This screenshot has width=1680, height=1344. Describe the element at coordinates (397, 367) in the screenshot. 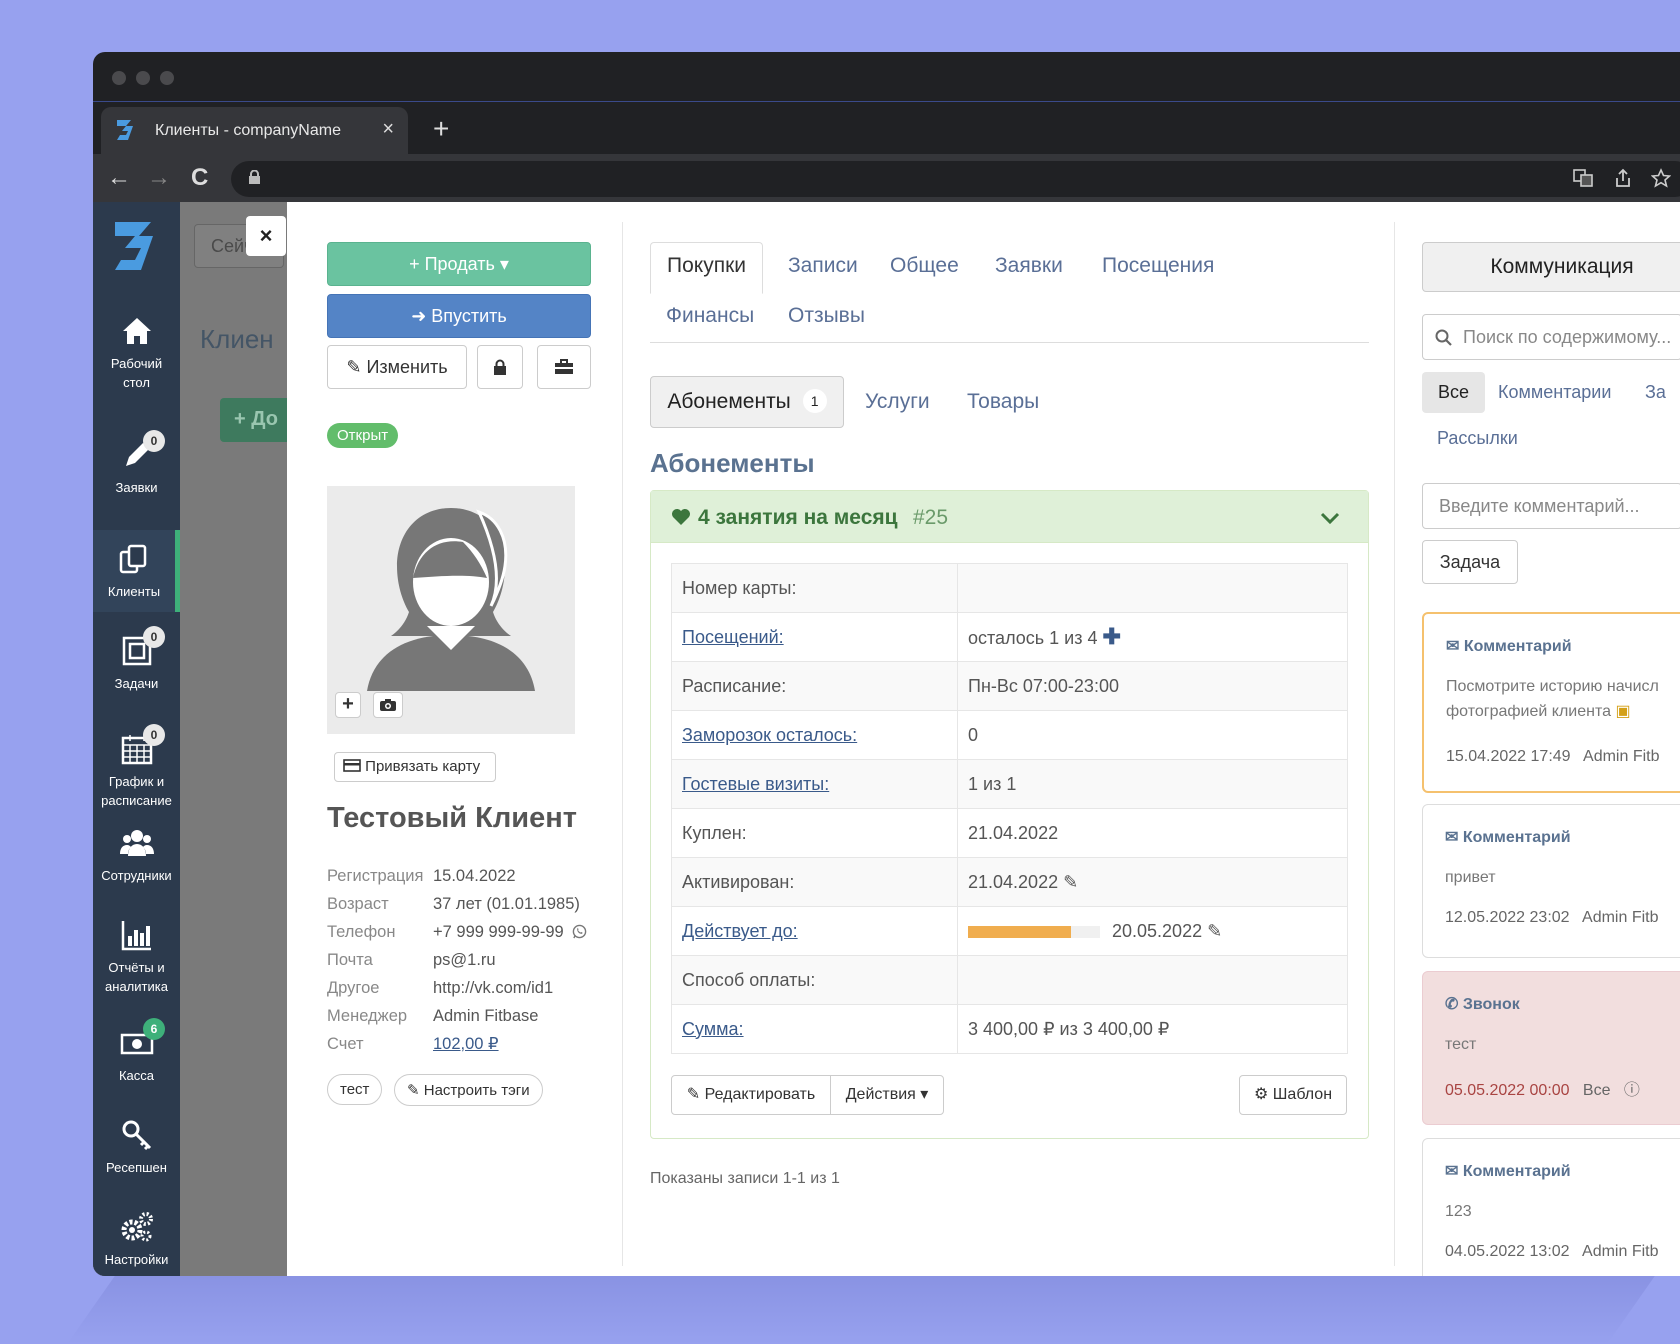

I see `edit-client-button: ✎ Изменить` at that location.